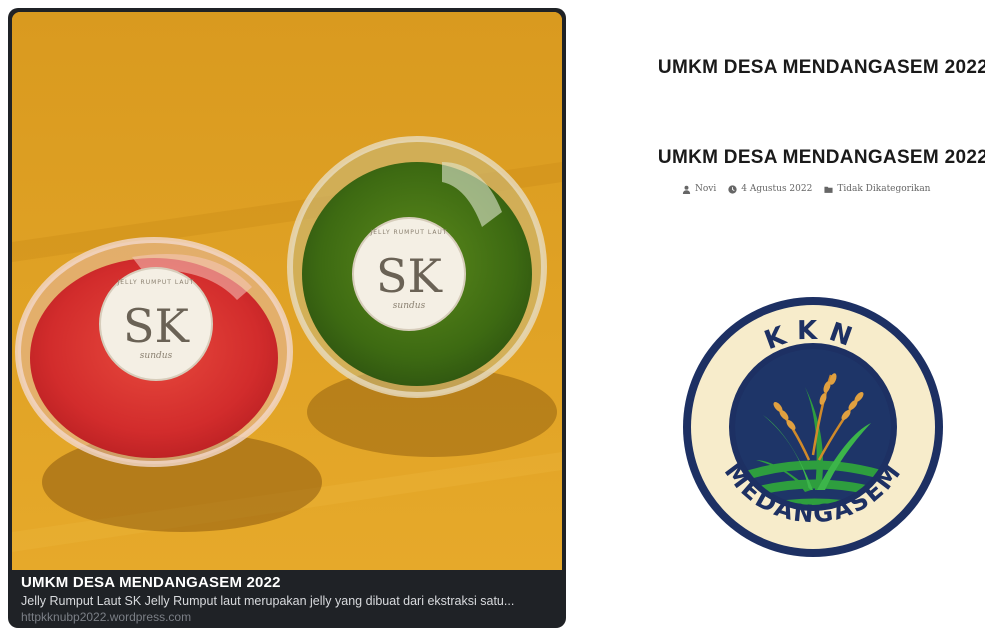 Image resolution: width=985 pixels, height=629 pixels. I want to click on post-meta: Novi 4 Agustus 2022 Tidak Dikategorikan, so click(806, 189).